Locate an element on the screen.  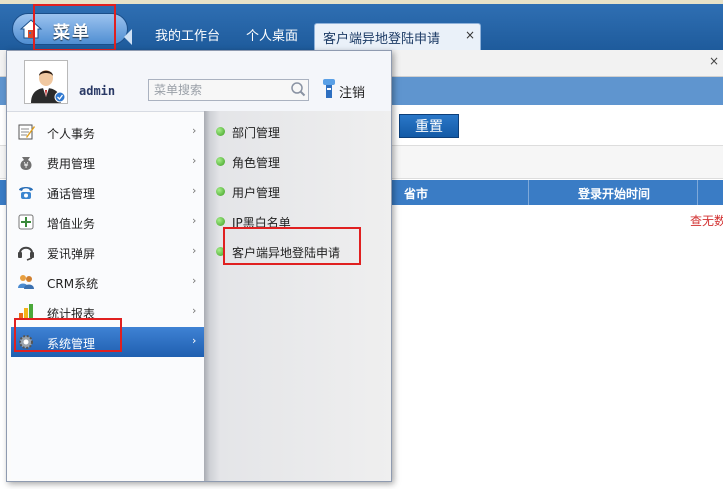
notepad-icon is located at coordinates (26, 132).